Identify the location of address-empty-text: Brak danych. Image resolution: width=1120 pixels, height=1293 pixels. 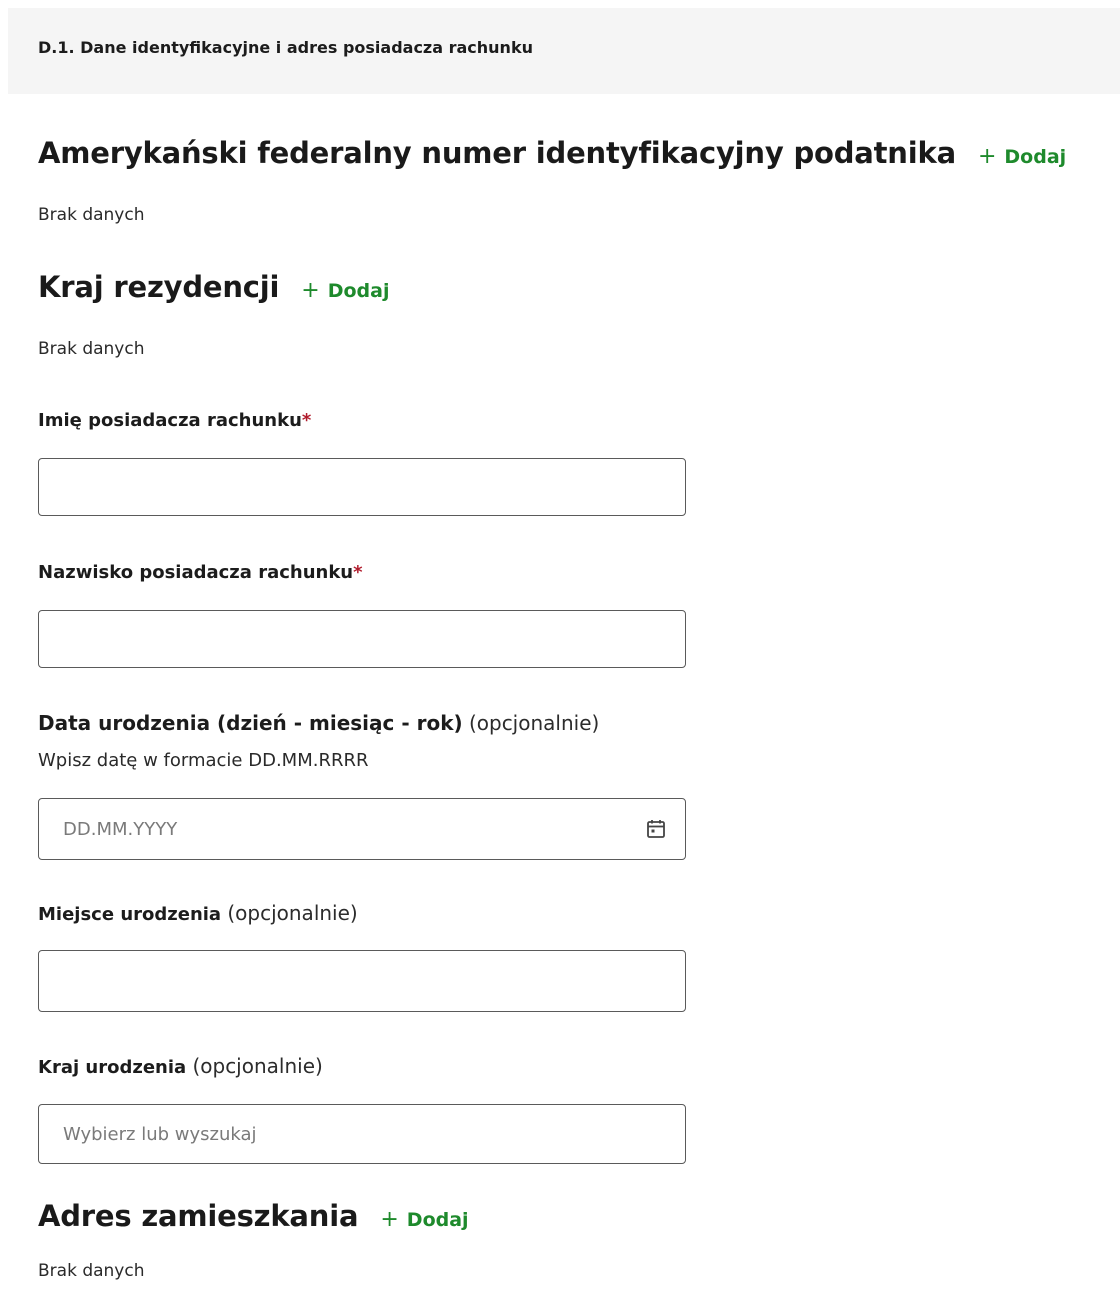
(91, 1271).